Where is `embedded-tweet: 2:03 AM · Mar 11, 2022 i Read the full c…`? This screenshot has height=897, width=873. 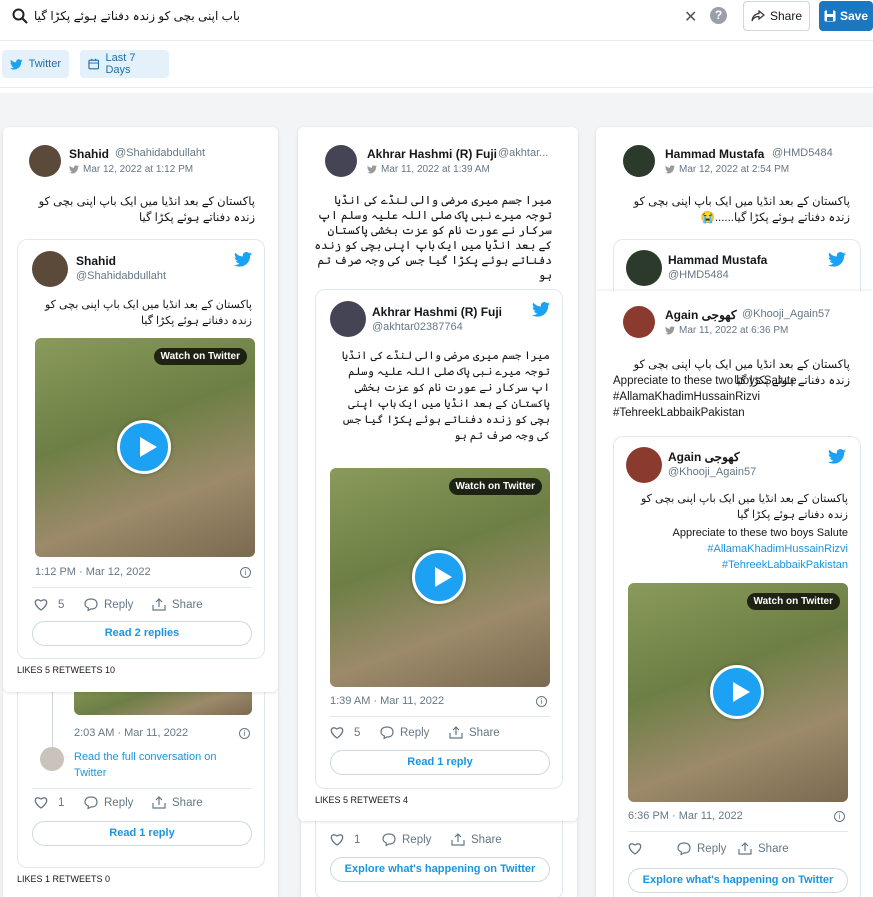 embedded-tweet: 2:03 AM · Mar 11, 2022 i Read the full c… is located at coordinates (141, 779).